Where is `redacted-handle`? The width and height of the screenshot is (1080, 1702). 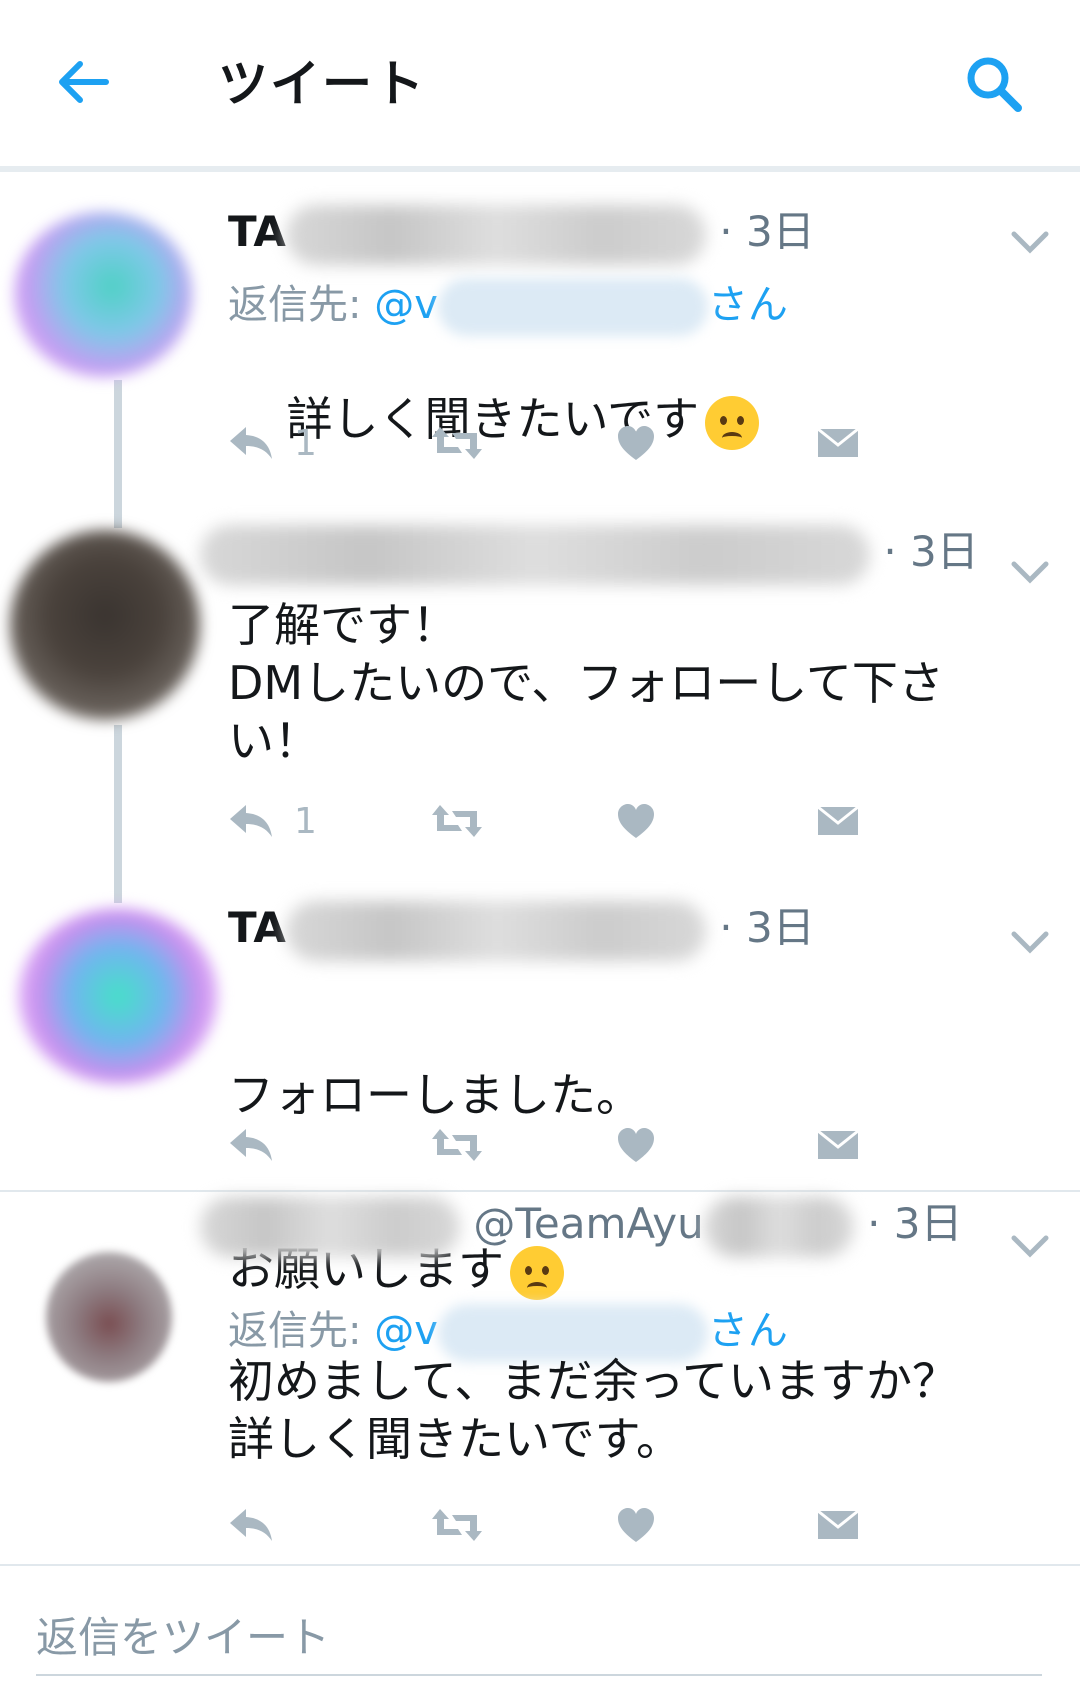 redacted-handle is located at coordinates (778, 1226).